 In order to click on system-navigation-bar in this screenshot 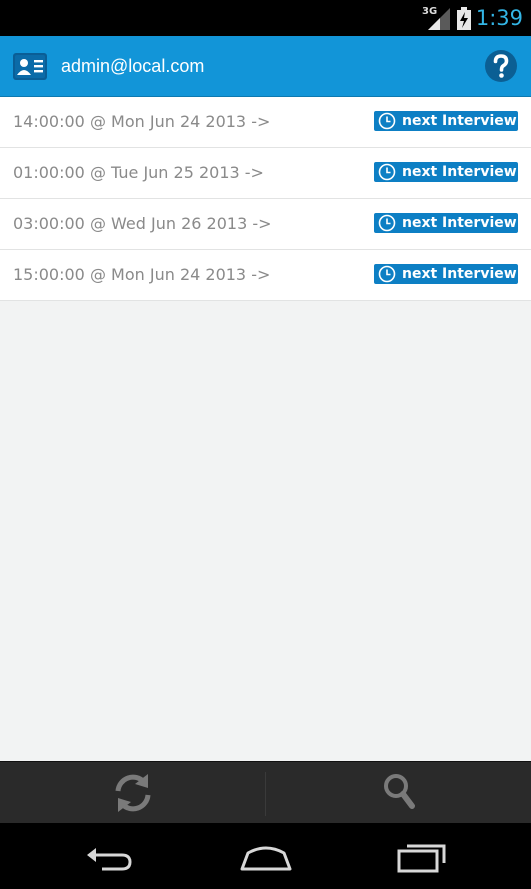, I will do `click(265, 856)`.